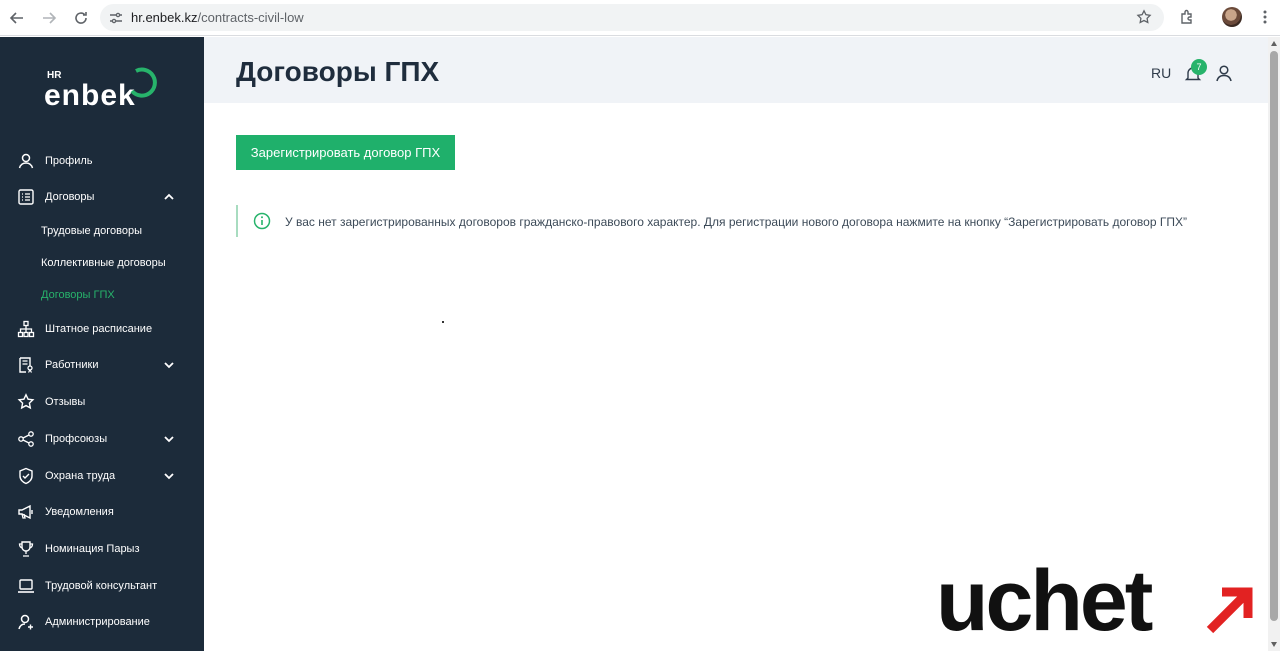 Image resolution: width=1280 pixels, height=651 pixels. Describe the element at coordinates (102, 197) in the screenshot. I see `sidebar-item-contracts: Договоры` at that location.